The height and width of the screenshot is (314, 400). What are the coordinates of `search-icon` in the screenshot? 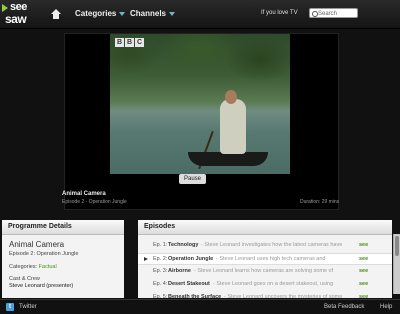 It's located at (315, 14).